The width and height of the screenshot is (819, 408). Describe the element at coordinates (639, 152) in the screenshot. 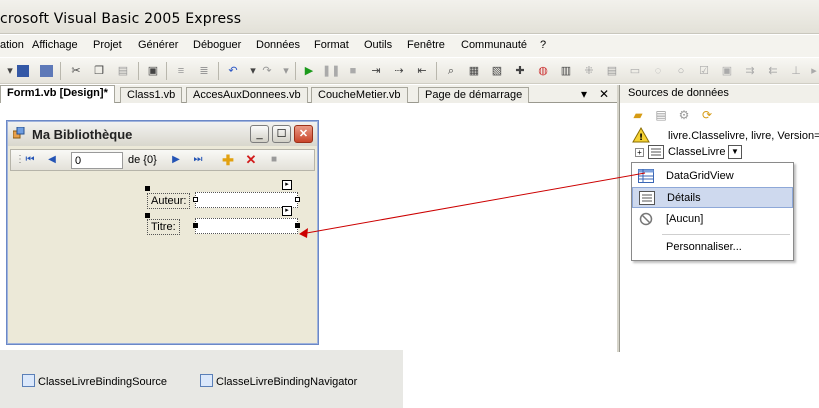

I see `expand-icon: +` at that location.